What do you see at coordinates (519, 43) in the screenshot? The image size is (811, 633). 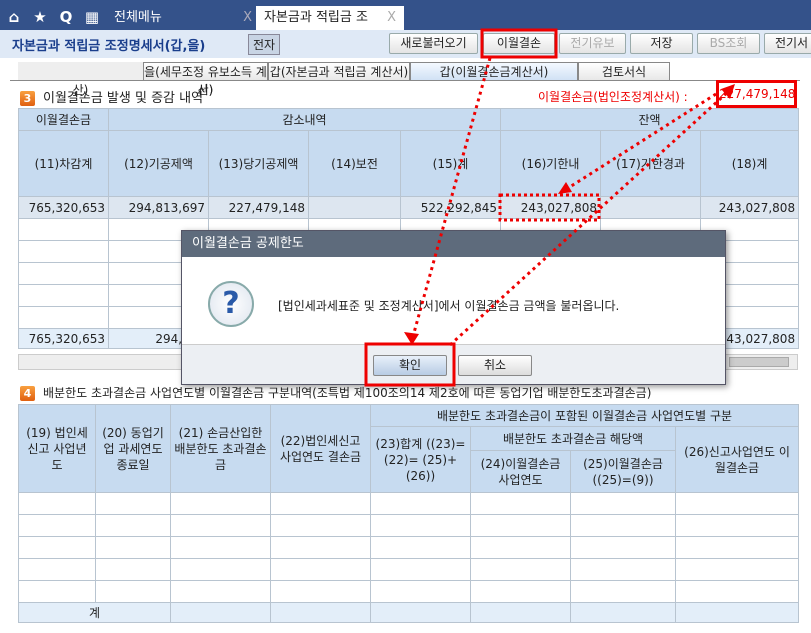 I see `annotation-box-carryover` at bounding box center [519, 43].